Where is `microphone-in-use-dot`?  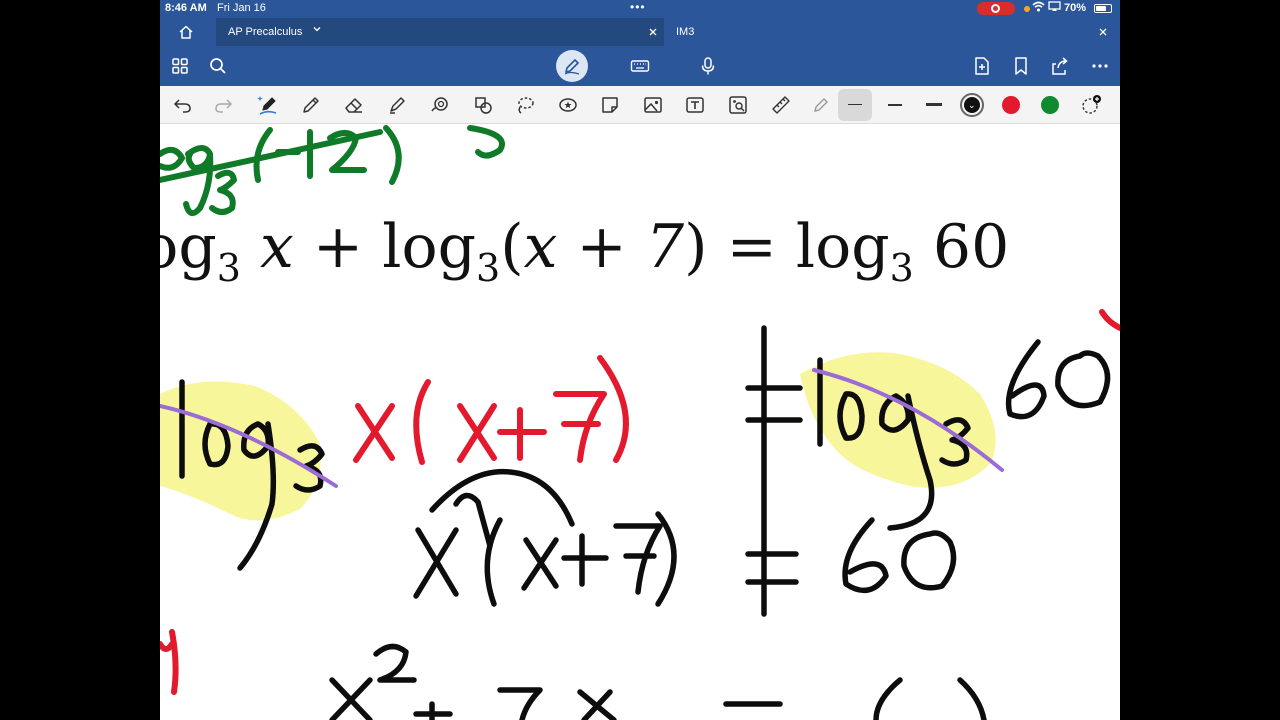
microphone-in-use-dot is located at coordinates (1027, 9).